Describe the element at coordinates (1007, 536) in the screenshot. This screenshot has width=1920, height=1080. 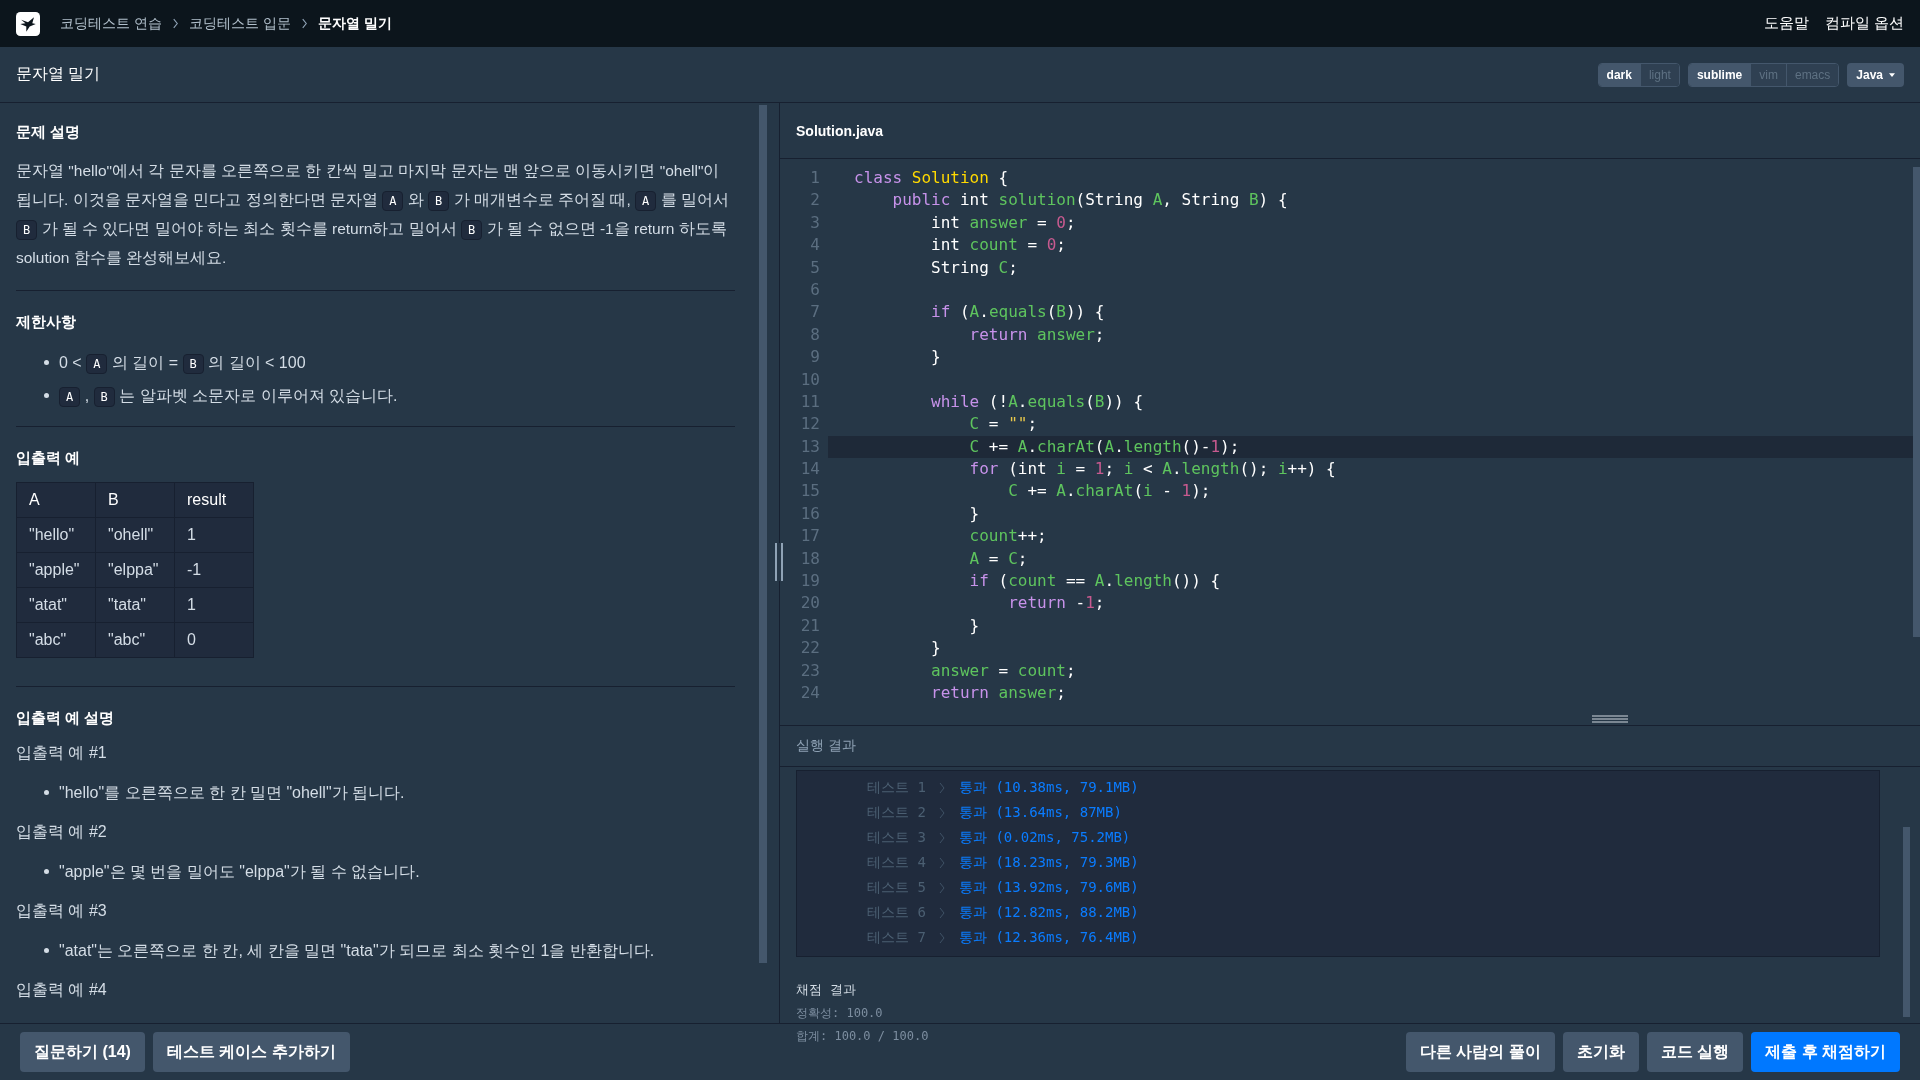
I see `code-line: count++;` at that location.